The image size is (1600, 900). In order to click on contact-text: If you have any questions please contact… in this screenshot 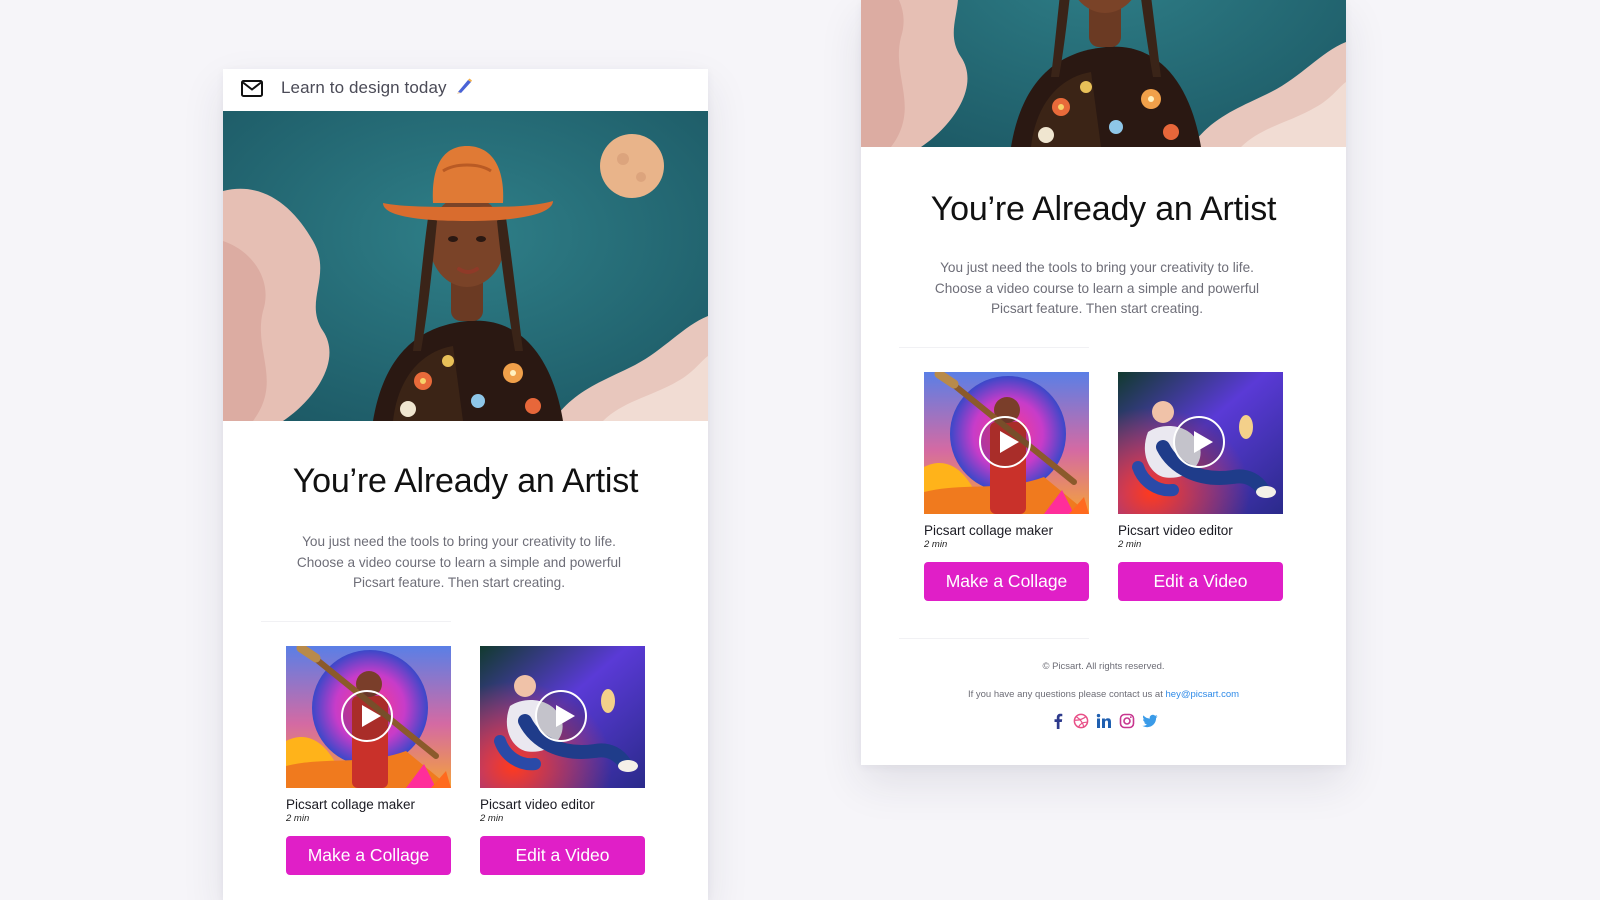, I will do `click(1103, 694)`.